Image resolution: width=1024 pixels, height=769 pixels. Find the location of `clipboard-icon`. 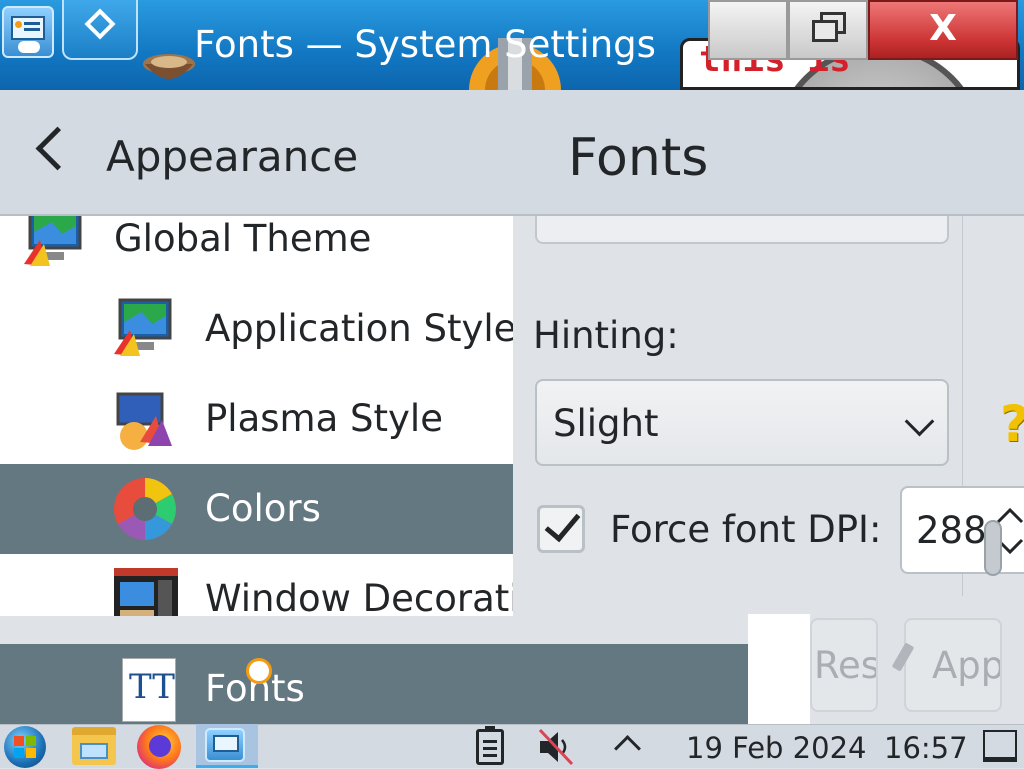

clipboard-icon is located at coordinates (490, 745).